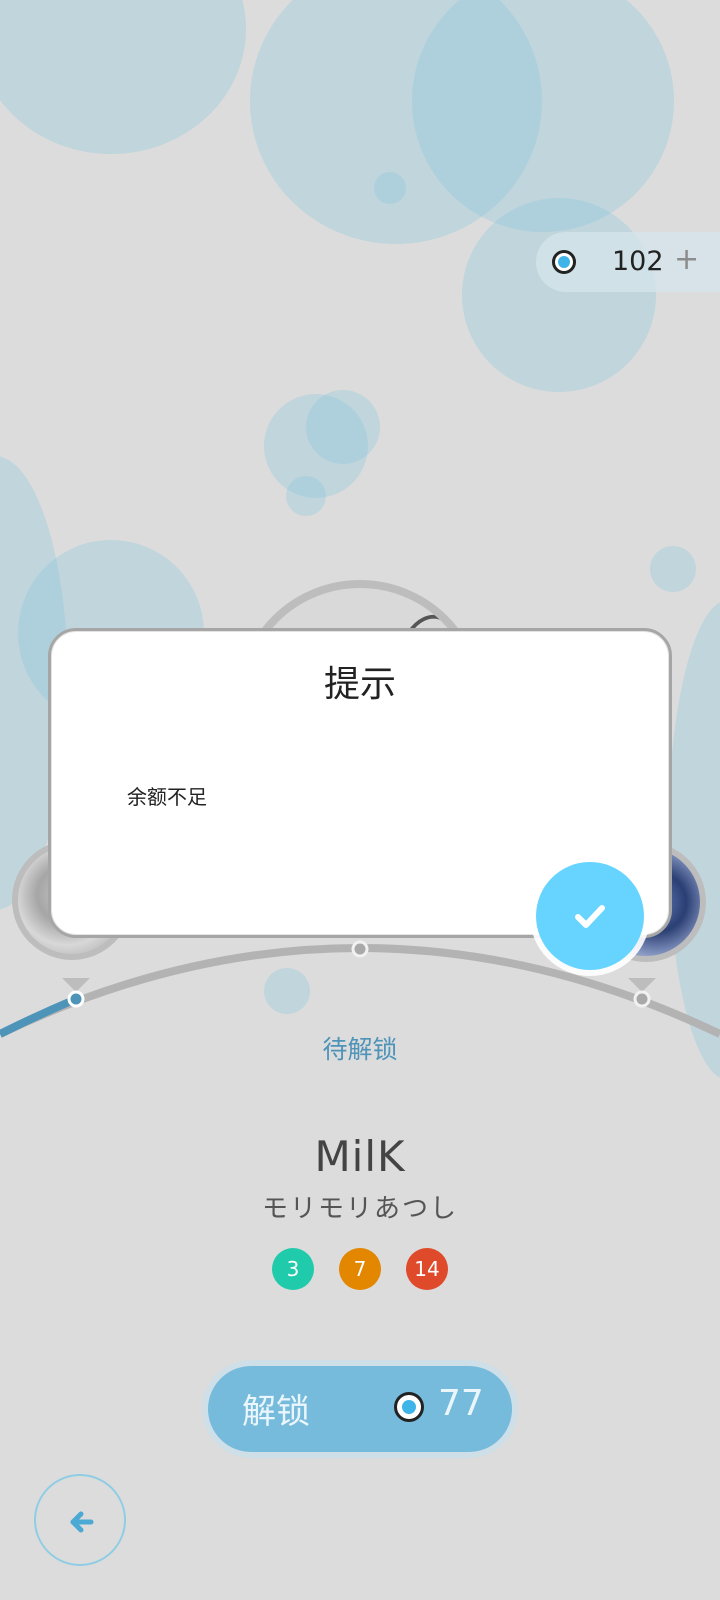 The height and width of the screenshot is (1600, 720). I want to click on timeline-node-current, so click(76, 999).